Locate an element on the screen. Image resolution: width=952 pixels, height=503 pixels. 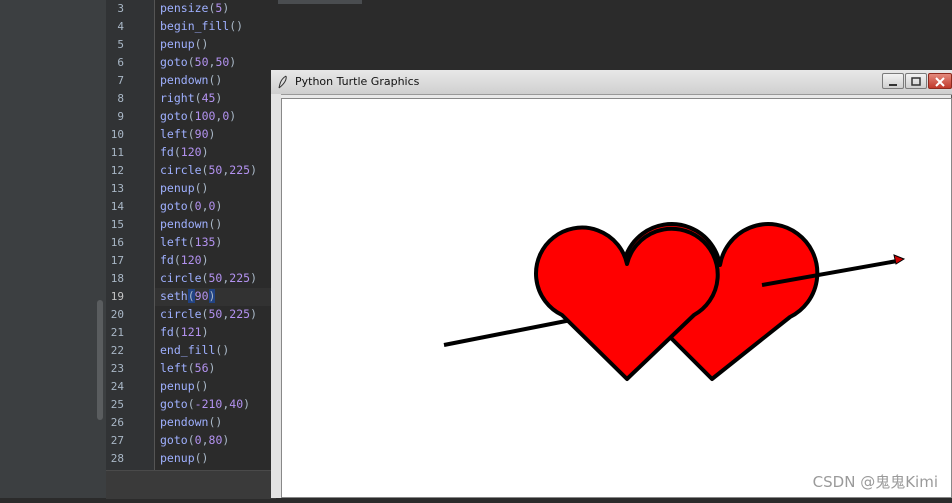
panel-scrollbar is located at coordinates (100, 360).